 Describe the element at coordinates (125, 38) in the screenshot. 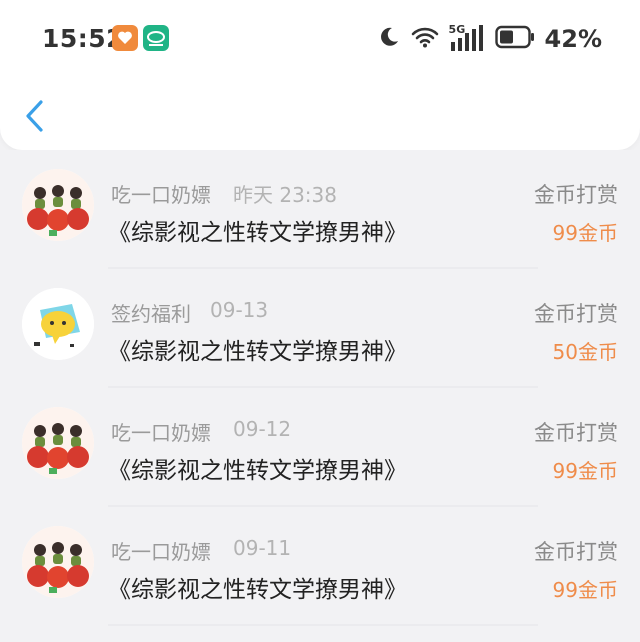

I see `app-orange-icon` at that location.